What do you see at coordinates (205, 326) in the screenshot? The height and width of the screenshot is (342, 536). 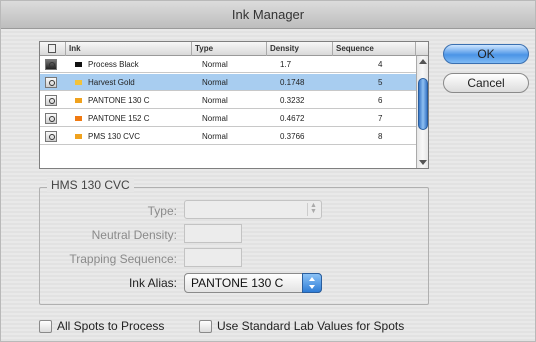 I see `use-standard-lab-checkbox` at bounding box center [205, 326].